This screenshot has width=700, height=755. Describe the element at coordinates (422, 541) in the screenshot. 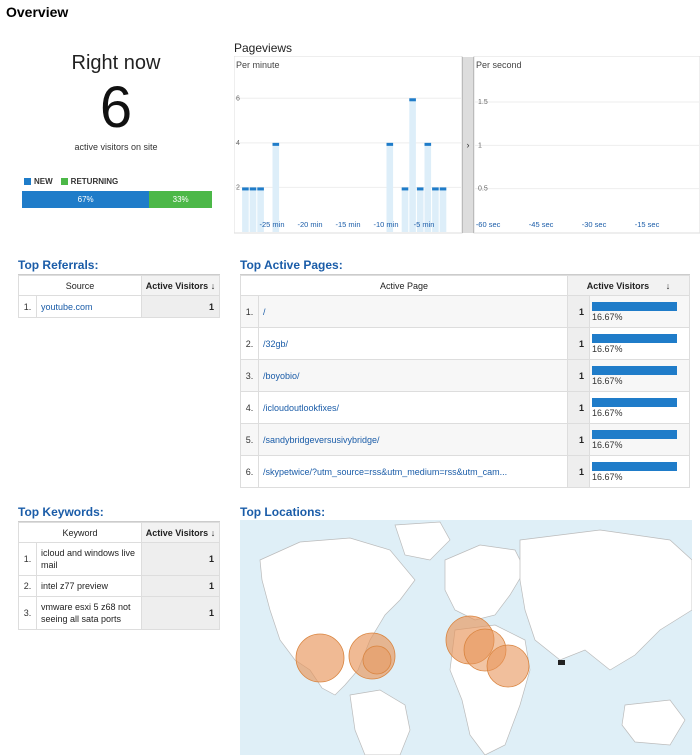

I see `map-land-greenland` at that location.